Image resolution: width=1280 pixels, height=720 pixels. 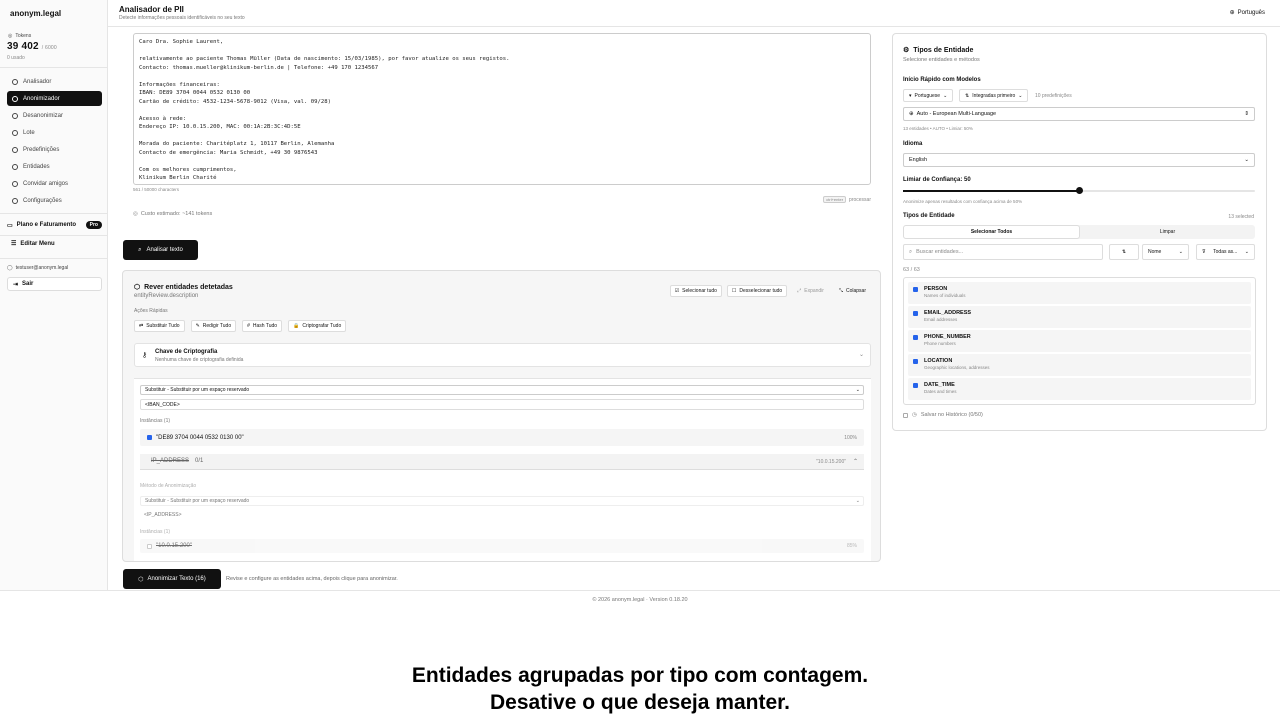 I want to click on quick-start-label: Início Rápido com Modelos, so click(x=942, y=80).